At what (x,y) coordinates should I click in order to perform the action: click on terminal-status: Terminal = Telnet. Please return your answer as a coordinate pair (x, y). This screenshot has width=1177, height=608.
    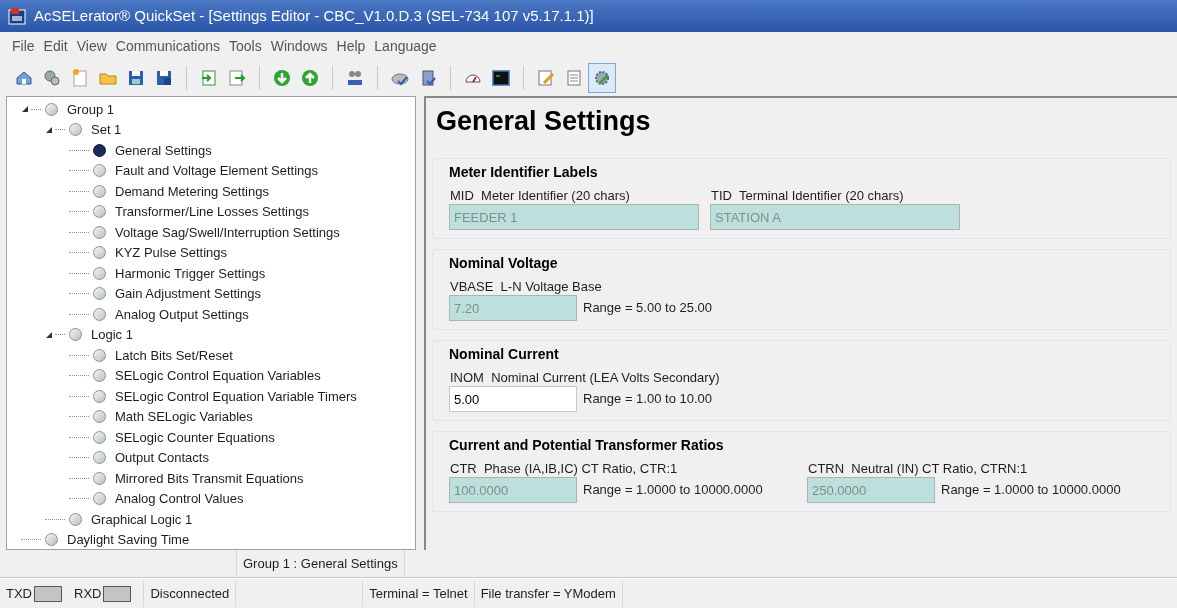
    Looking at the image, I should click on (418, 593).